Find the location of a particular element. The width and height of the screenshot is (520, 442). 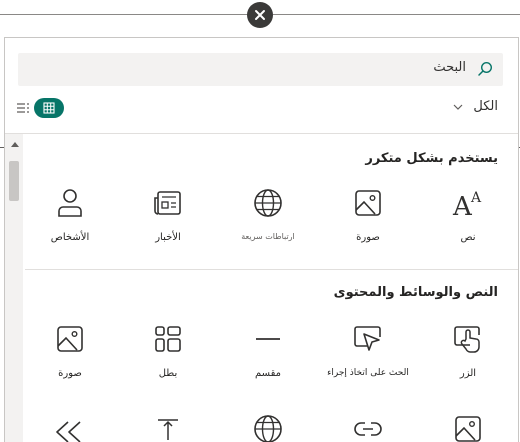

webpart-tile-text: AA نص is located at coordinates (468, 214).